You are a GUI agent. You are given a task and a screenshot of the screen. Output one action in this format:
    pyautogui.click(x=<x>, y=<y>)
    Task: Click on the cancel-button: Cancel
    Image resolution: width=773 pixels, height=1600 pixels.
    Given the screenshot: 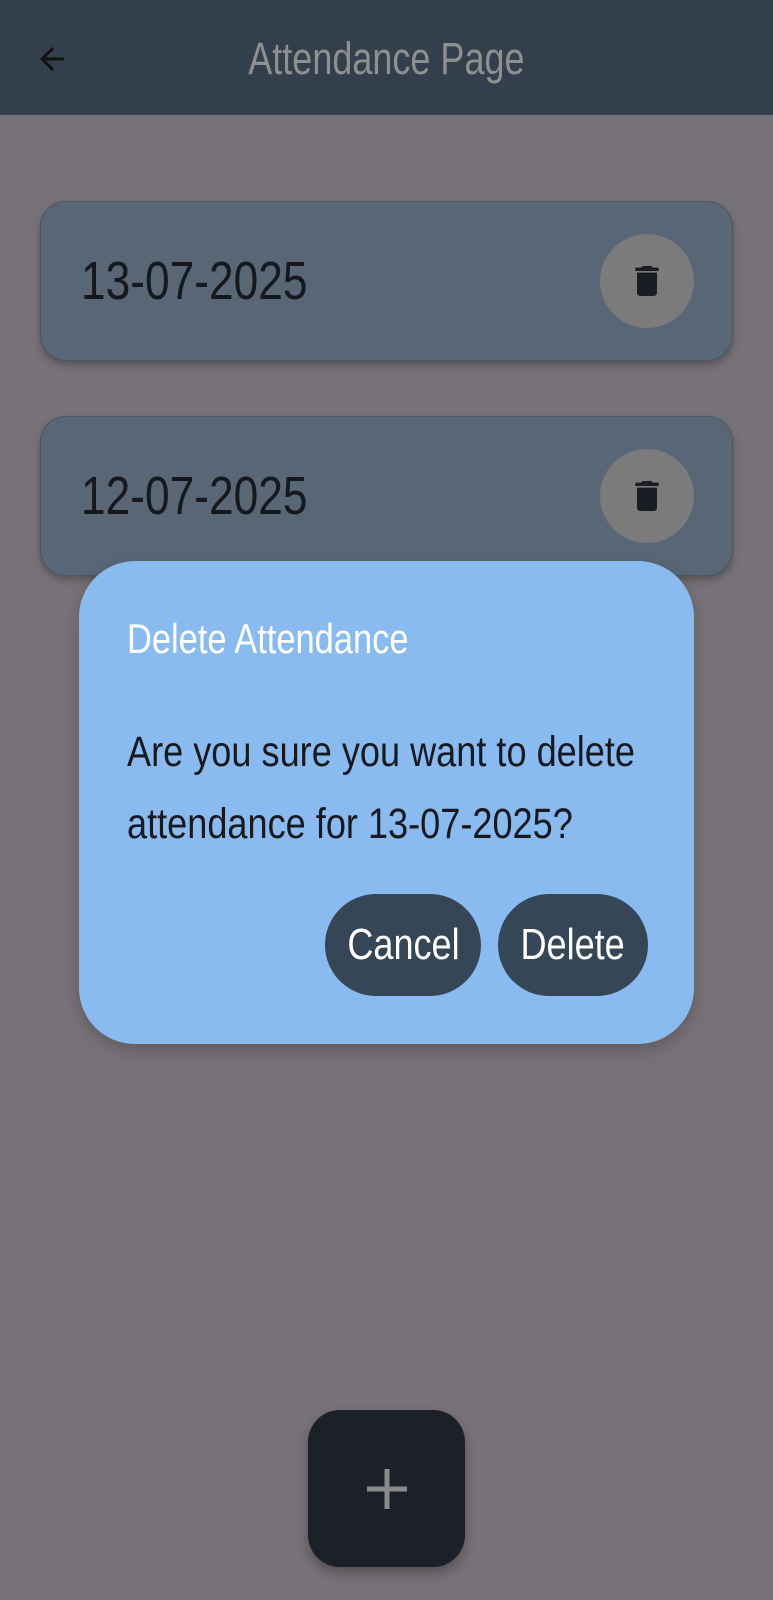 What is the action you would take?
    pyautogui.click(x=403, y=945)
    